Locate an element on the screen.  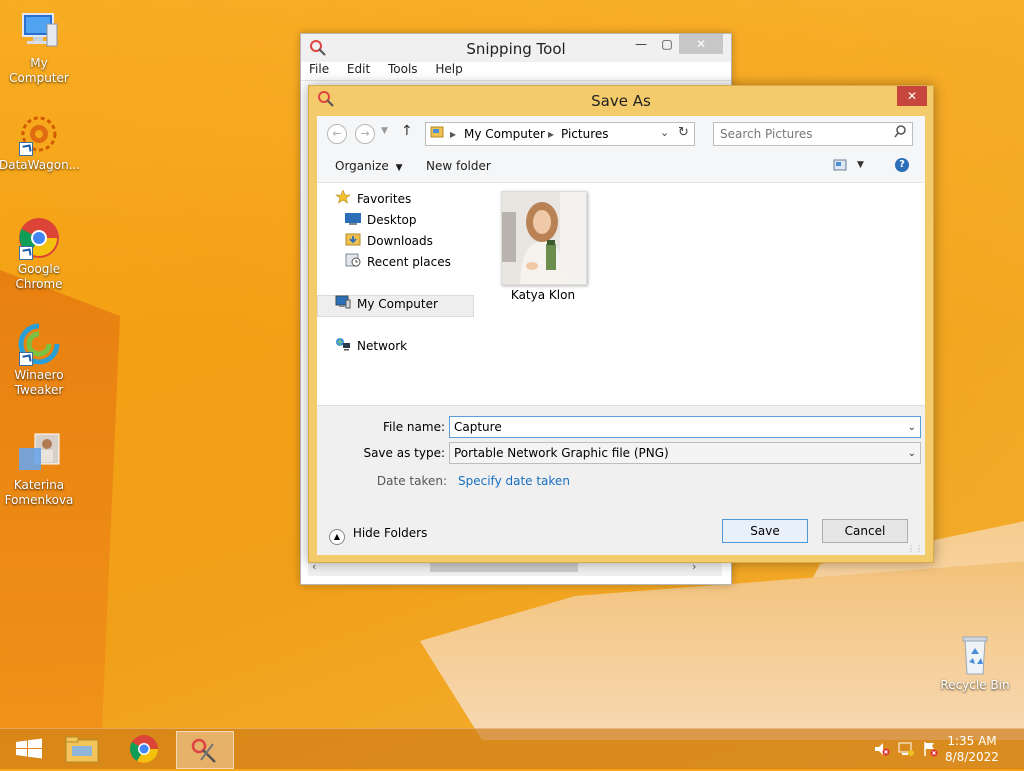
nav-label: Recent places is located at coordinates (409, 262).